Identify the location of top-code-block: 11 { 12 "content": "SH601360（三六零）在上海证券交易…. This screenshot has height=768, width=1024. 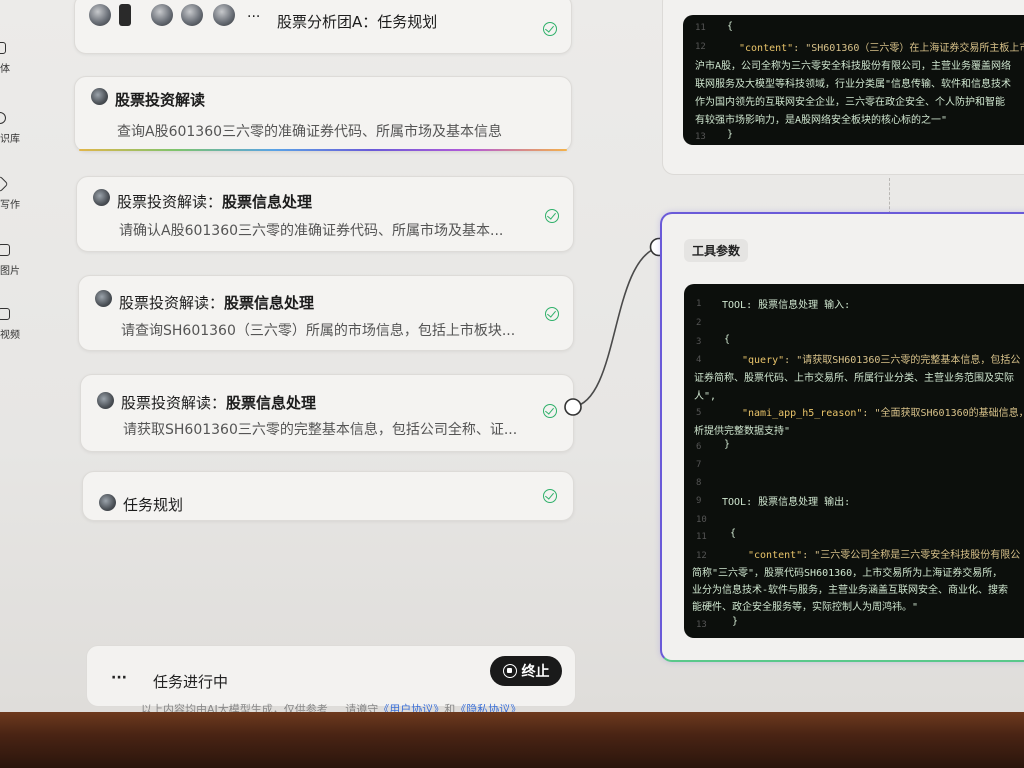
(853, 80).